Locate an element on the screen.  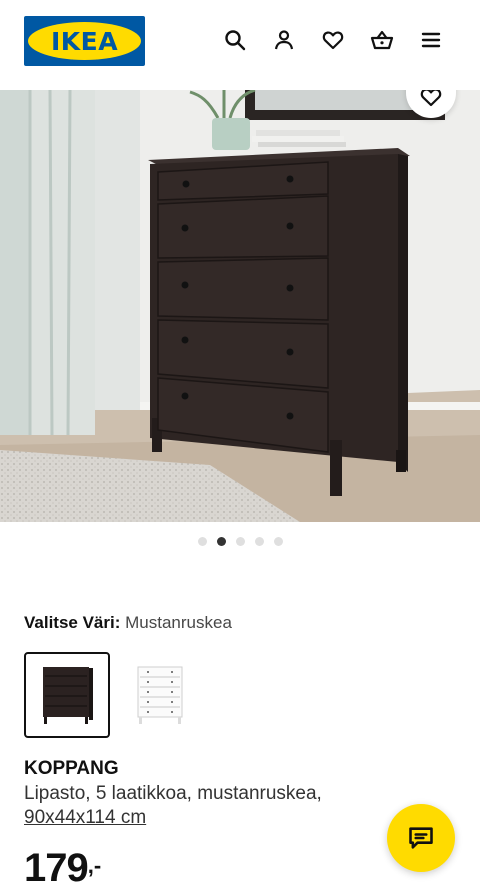
chest-thumbnail-dark is located at coordinates (68, 695).